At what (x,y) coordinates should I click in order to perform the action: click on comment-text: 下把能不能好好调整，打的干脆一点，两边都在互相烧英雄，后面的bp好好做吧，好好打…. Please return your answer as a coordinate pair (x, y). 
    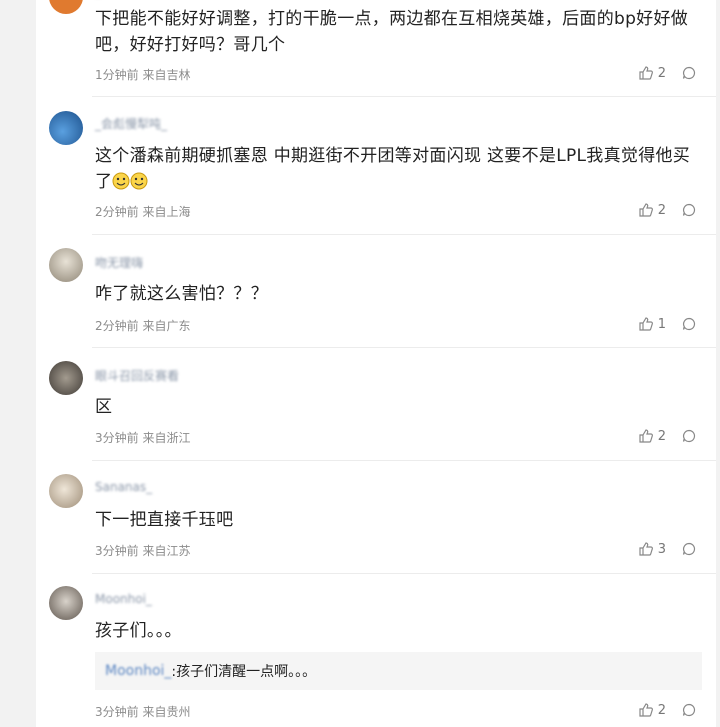
    Looking at the image, I should click on (392, 32).